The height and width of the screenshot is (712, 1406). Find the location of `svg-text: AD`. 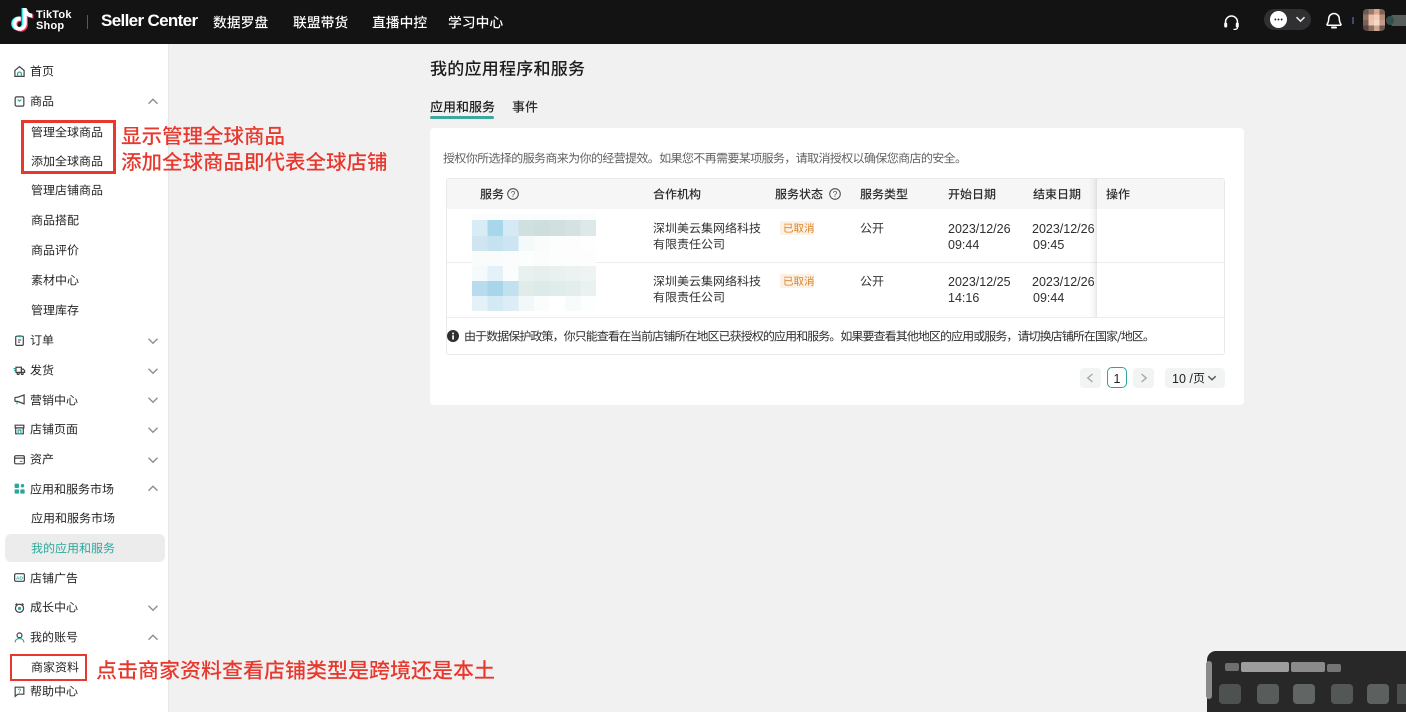

svg-text: AD is located at coordinates (20, 579).